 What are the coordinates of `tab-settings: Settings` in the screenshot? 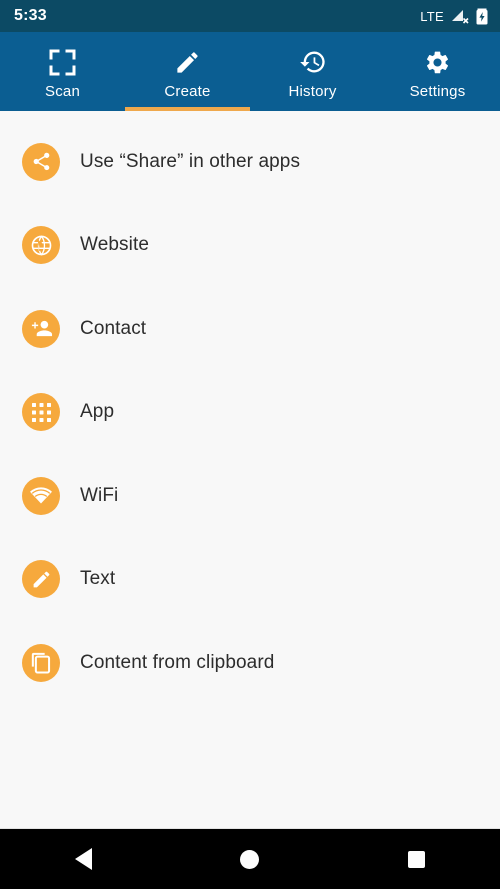 It's located at (437, 71).